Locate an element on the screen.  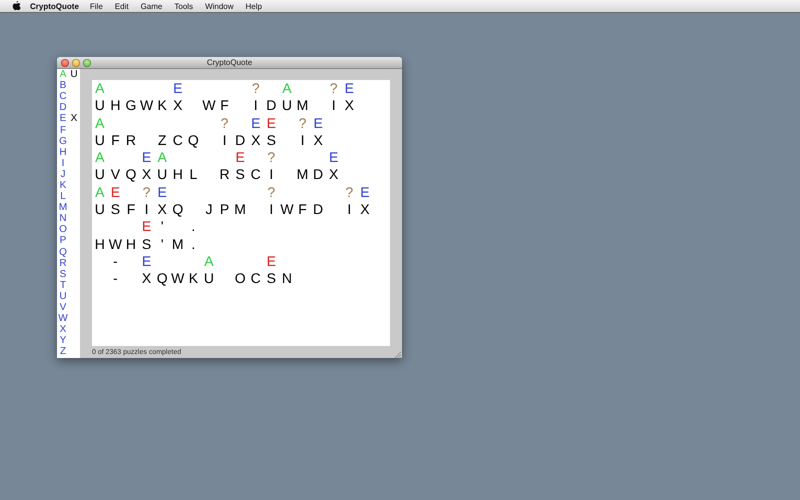
alphabet-letter: F is located at coordinates (63, 130).